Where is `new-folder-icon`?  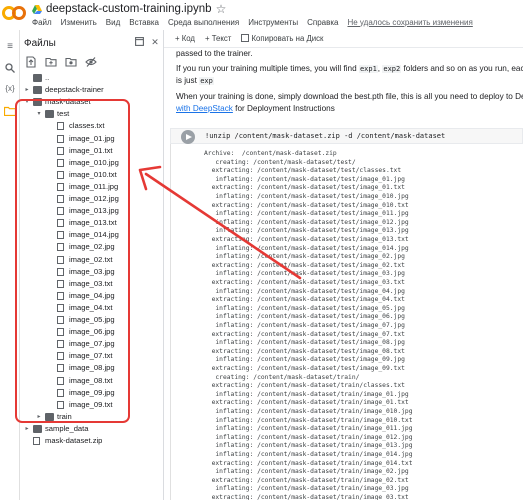
new-folder-icon is located at coordinates (51, 62).